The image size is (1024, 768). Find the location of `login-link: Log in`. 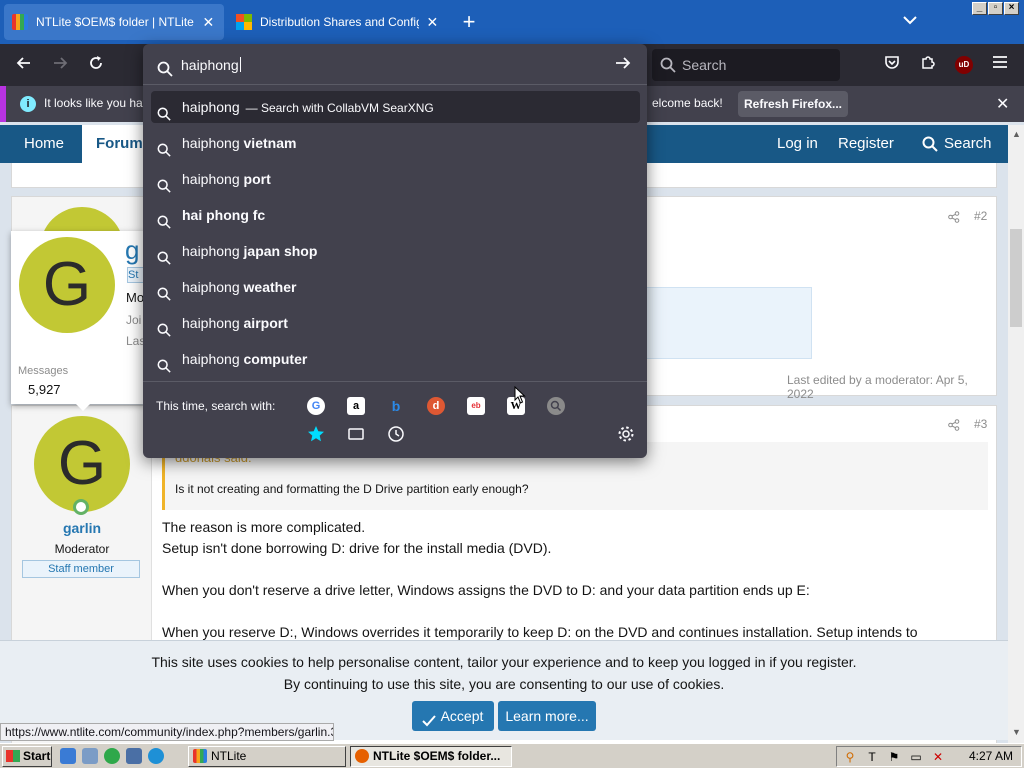

login-link: Log in is located at coordinates (797, 144).